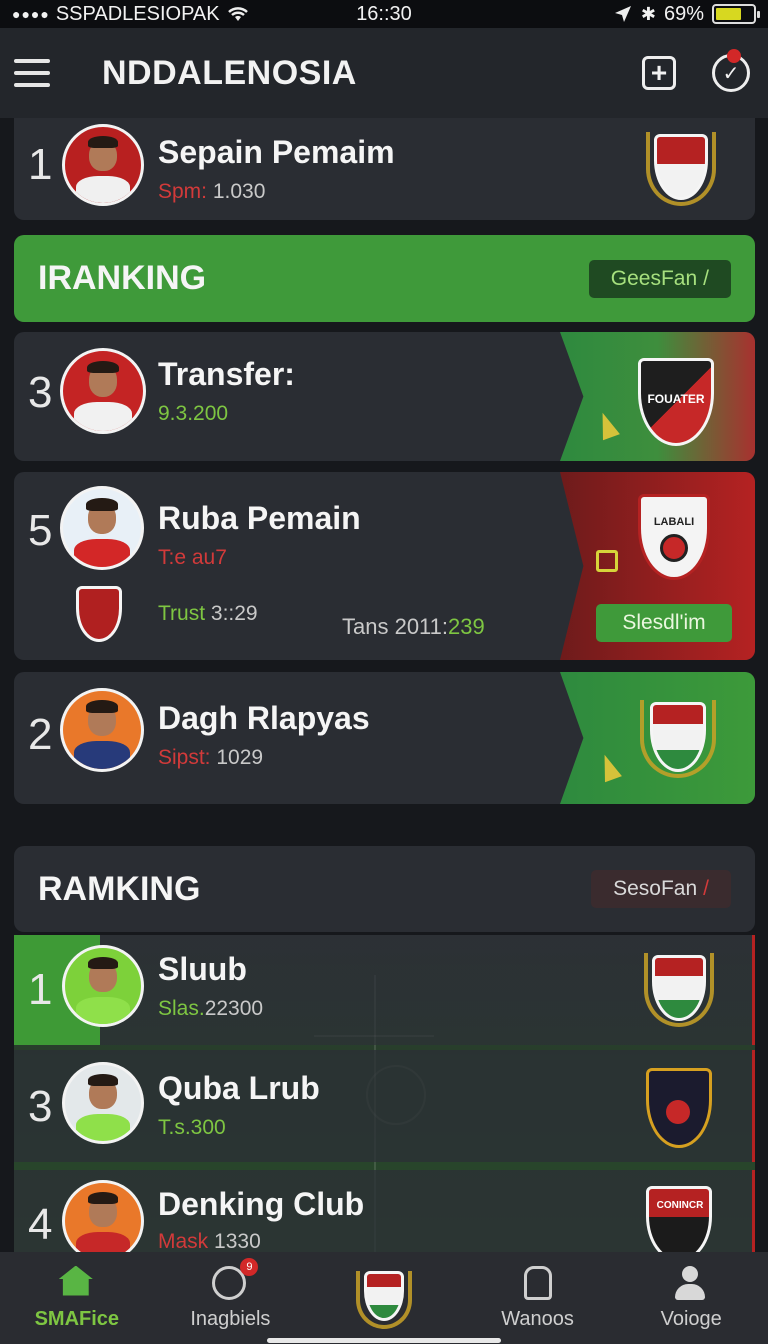 This screenshot has width=768, height=1344. Describe the element at coordinates (384, 73) in the screenshot. I see `app-header: NDDALENOSIA + ✓` at that location.